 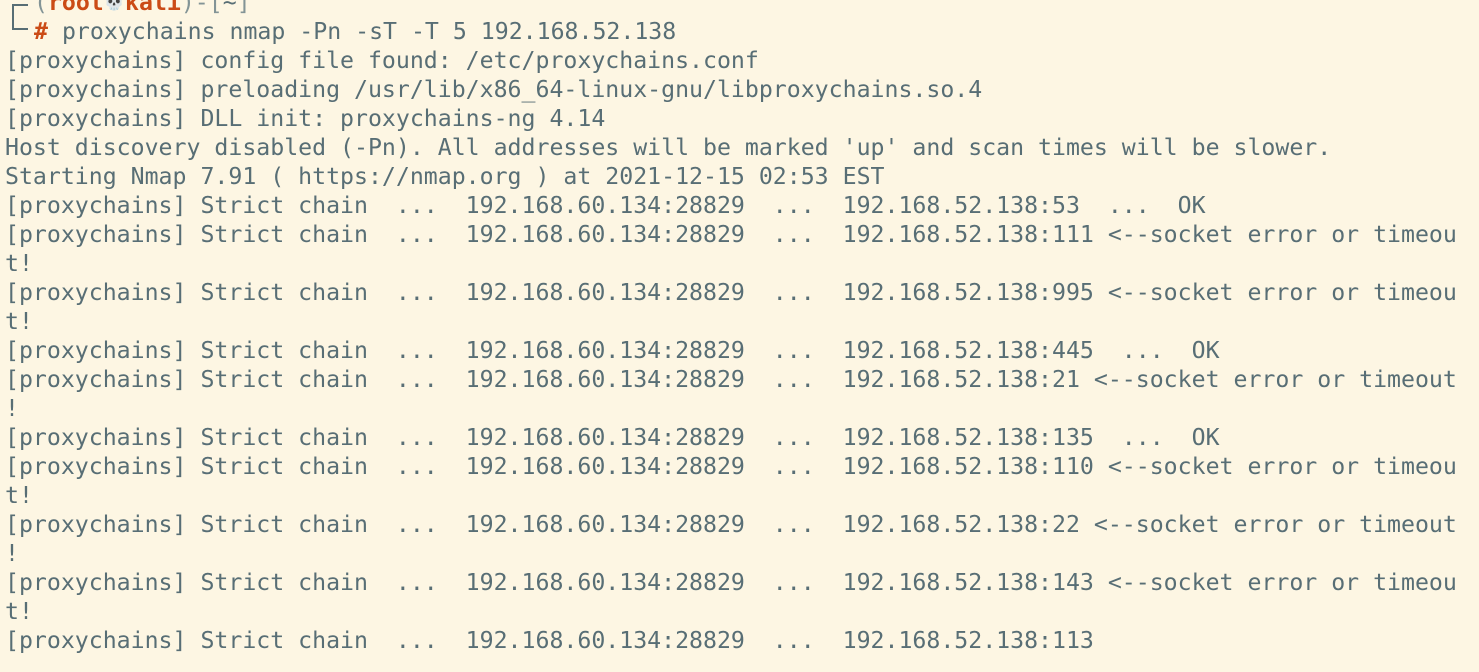 I want to click on prompt-symbol: #, so click(x=41, y=31).